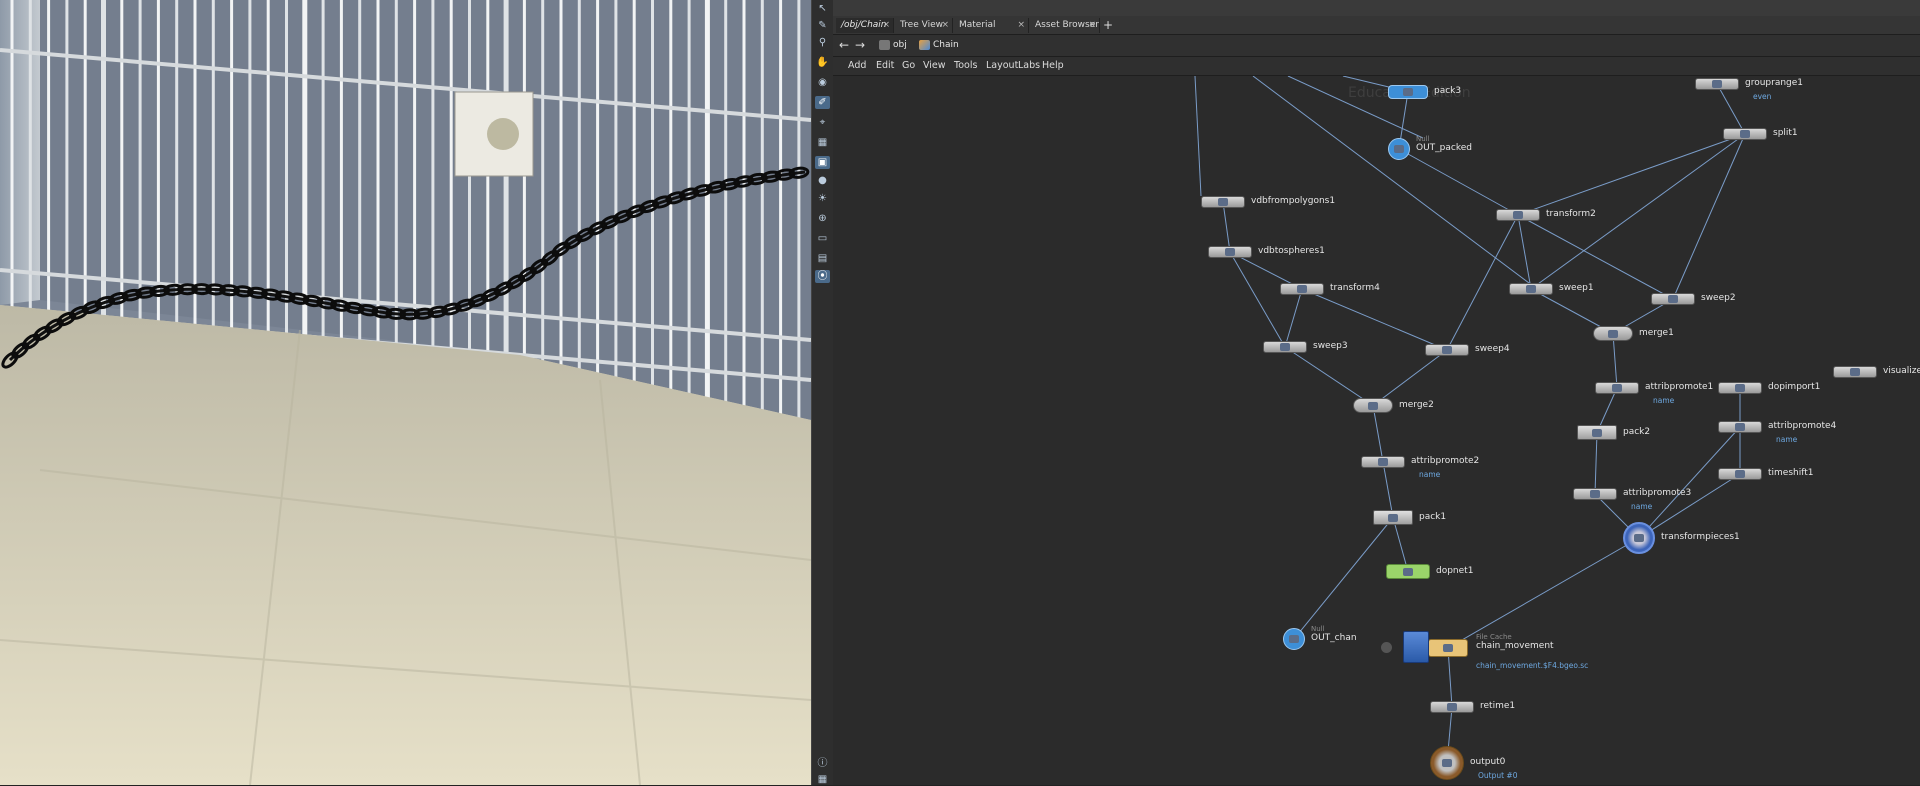 The height and width of the screenshot is (786, 1920). I want to click on node-vdbtospheres1, so click(1230, 252).